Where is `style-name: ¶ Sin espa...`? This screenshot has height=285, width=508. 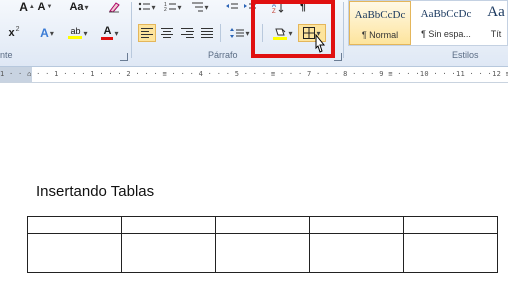
style-name: ¶ Sin espa... is located at coordinates (446, 34).